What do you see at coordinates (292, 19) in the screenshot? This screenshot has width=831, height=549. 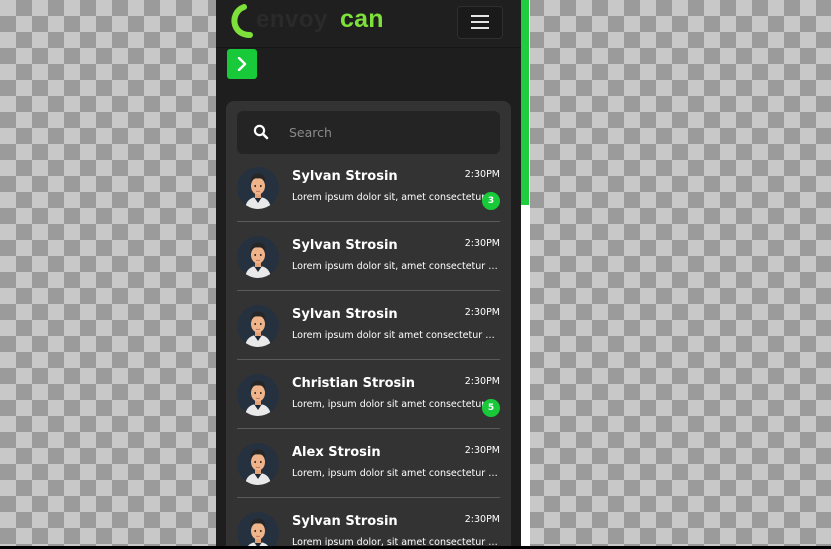 I see `logo-ghost-text: envoy` at bounding box center [292, 19].